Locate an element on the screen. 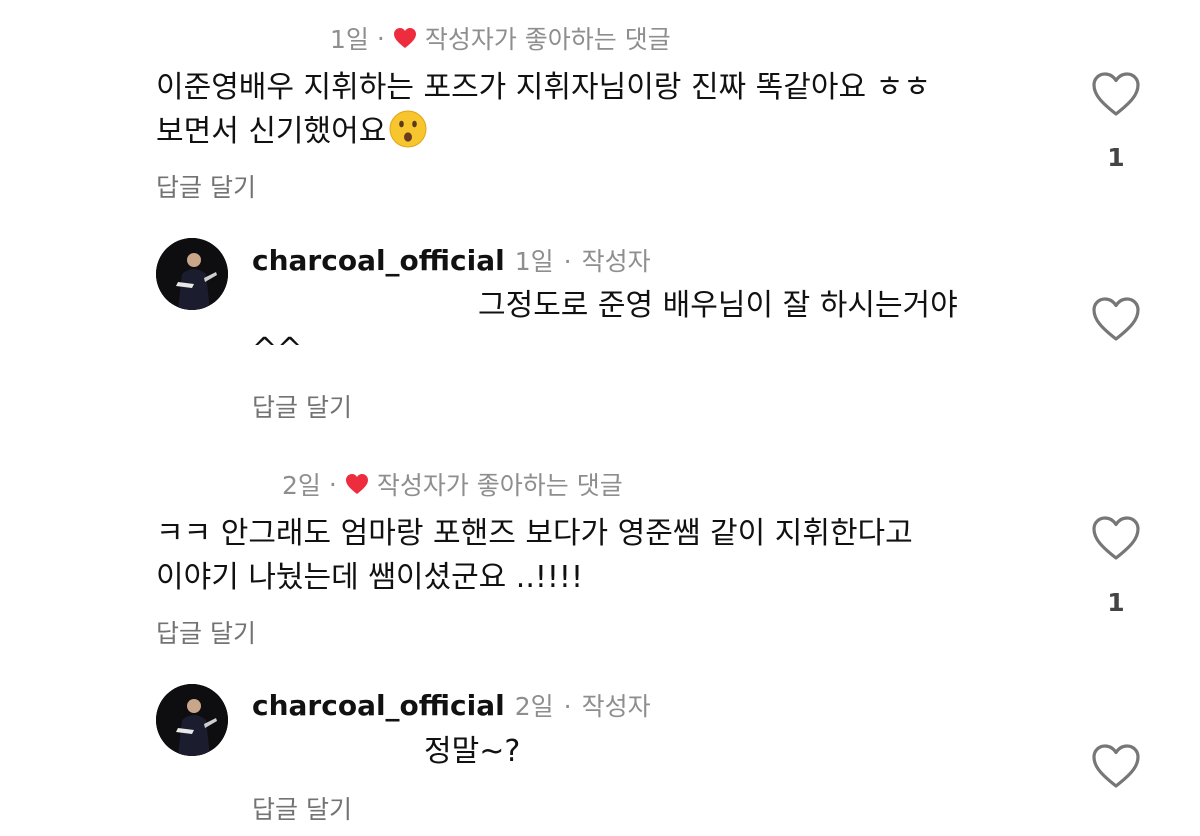  comment-meta: 2일 · 작성자가 좋아하는 댓글 is located at coordinates (452, 484).